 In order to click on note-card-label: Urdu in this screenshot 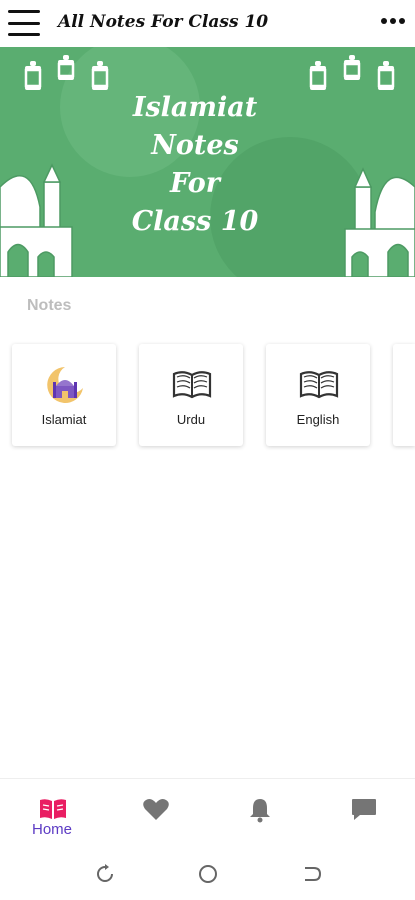, I will do `click(191, 419)`.